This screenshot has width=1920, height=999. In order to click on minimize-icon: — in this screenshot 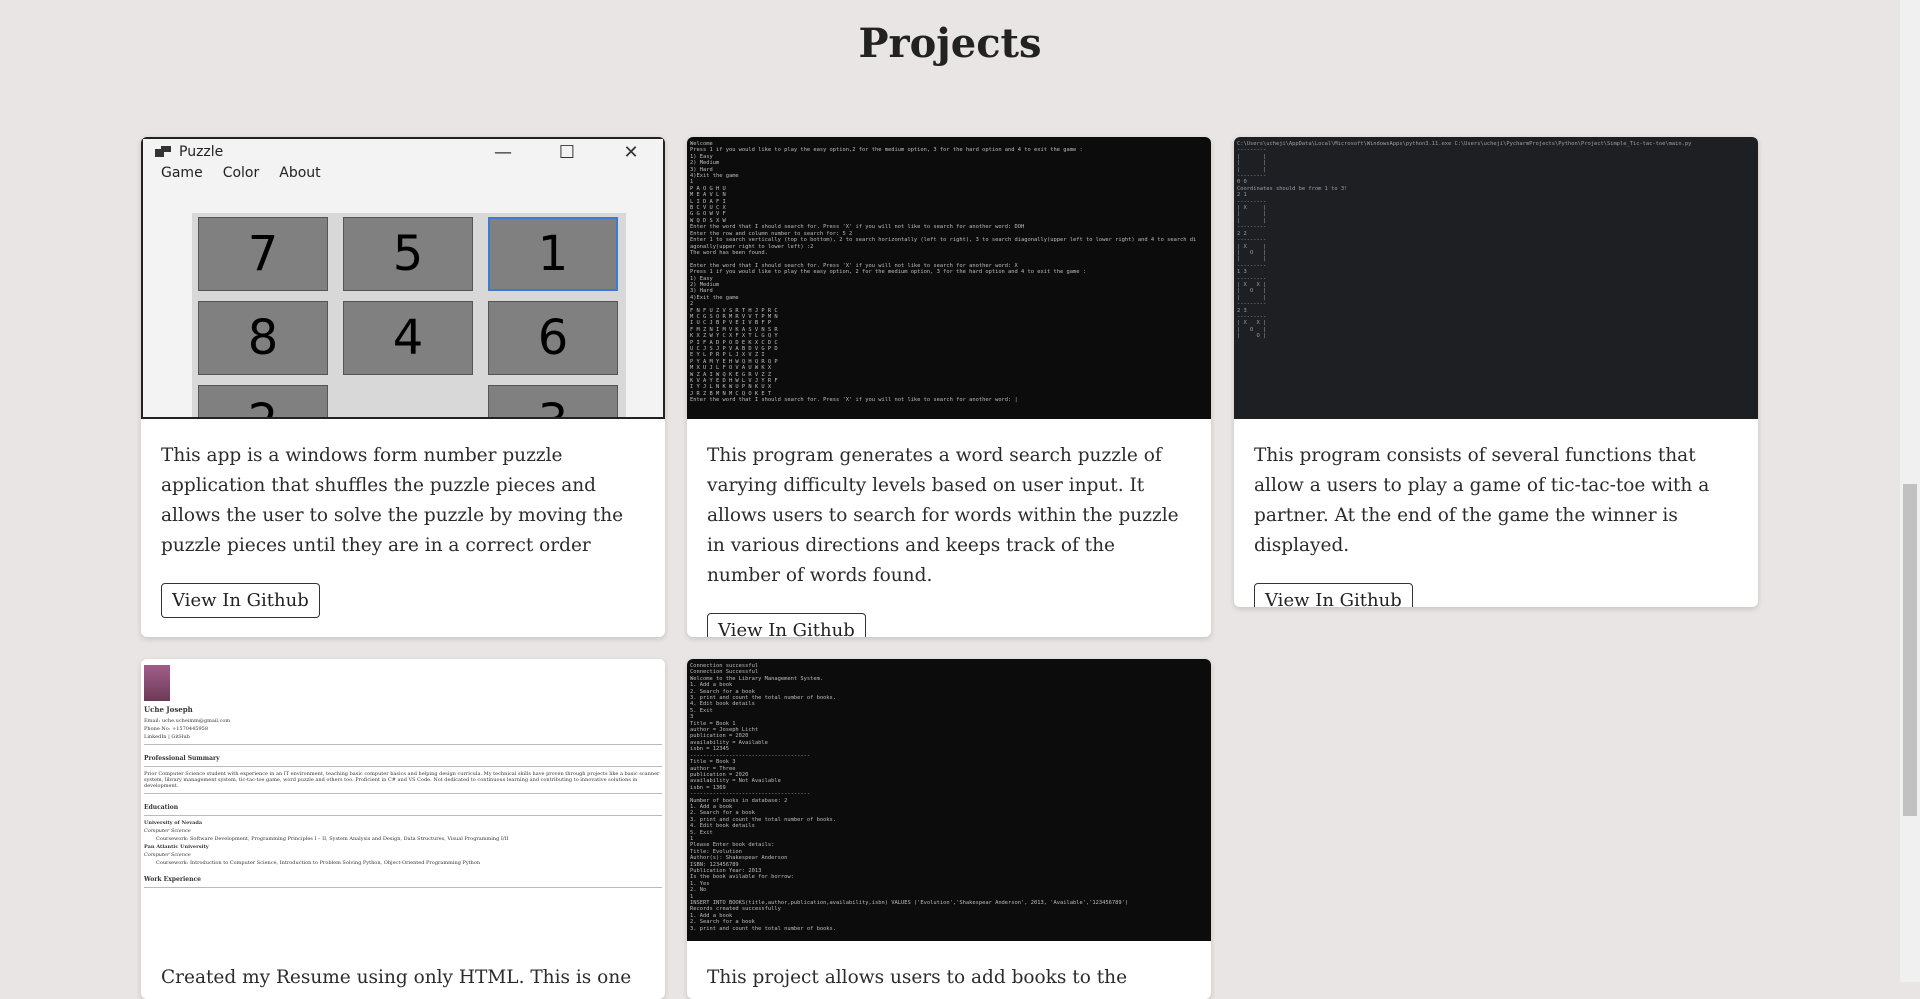, I will do `click(503, 152)`.